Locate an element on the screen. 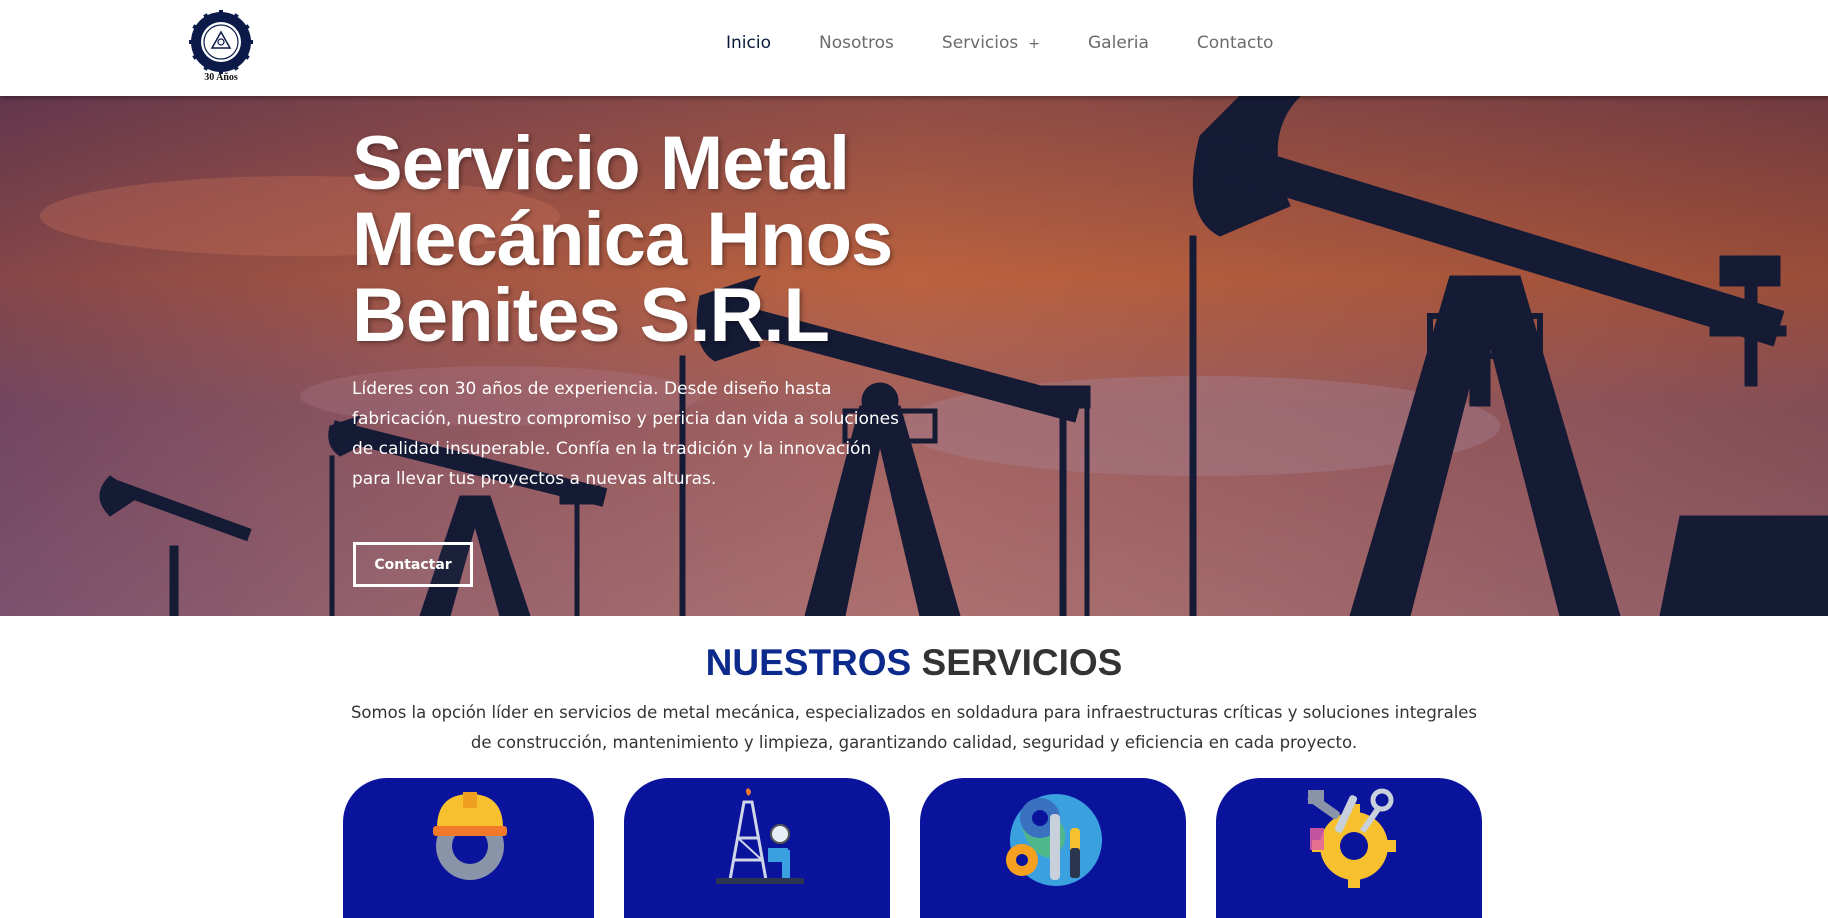 The height and width of the screenshot is (918, 1828). logo-caption: 30 Años is located at coordinates (221, 77).